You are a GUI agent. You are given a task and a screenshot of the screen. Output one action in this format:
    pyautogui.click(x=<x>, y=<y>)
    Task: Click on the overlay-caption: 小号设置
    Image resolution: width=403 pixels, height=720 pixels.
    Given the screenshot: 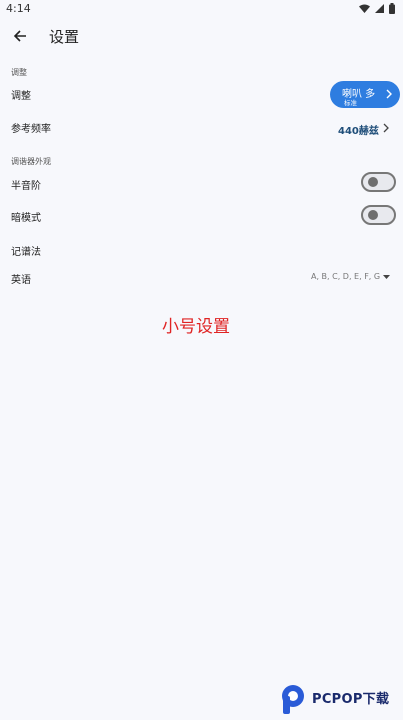 What is the action you would take?
    pyautogui.click(x=196, y=327)
    